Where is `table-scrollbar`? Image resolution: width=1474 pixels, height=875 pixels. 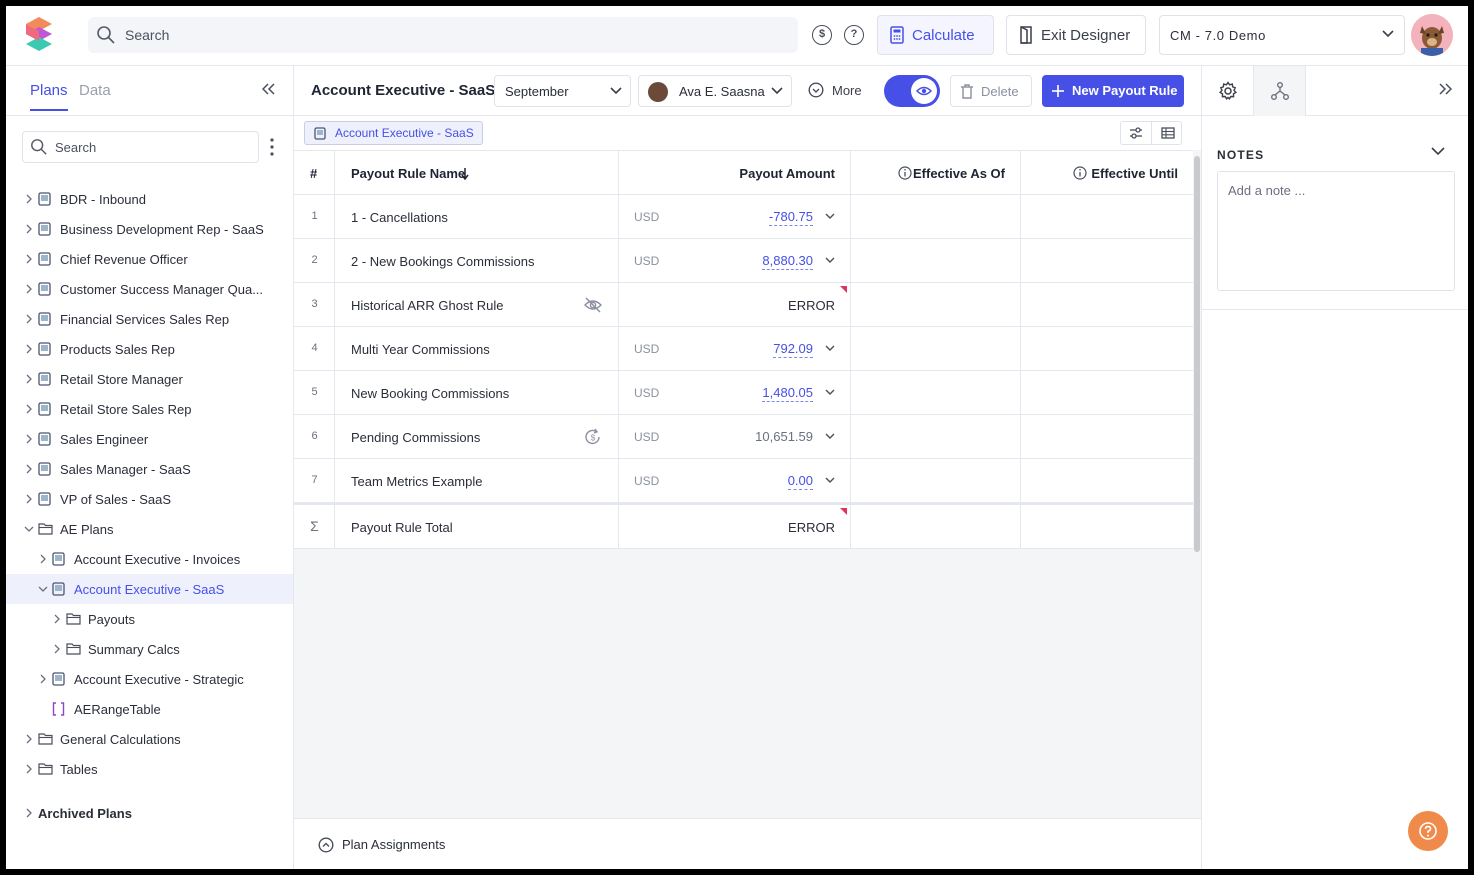
table-scrollbar is located at coordinates (1197, 354).